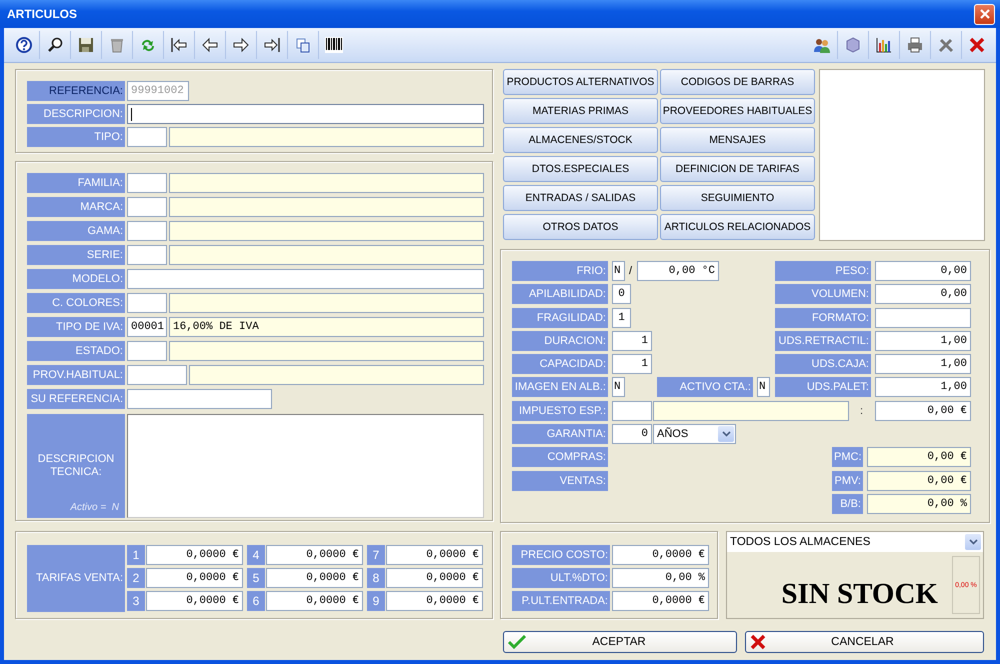  What do you see at coordinates (76, 91) in the screenshot?
I see `field-label: REFERENCIA:` at bounding box center [76, 91].